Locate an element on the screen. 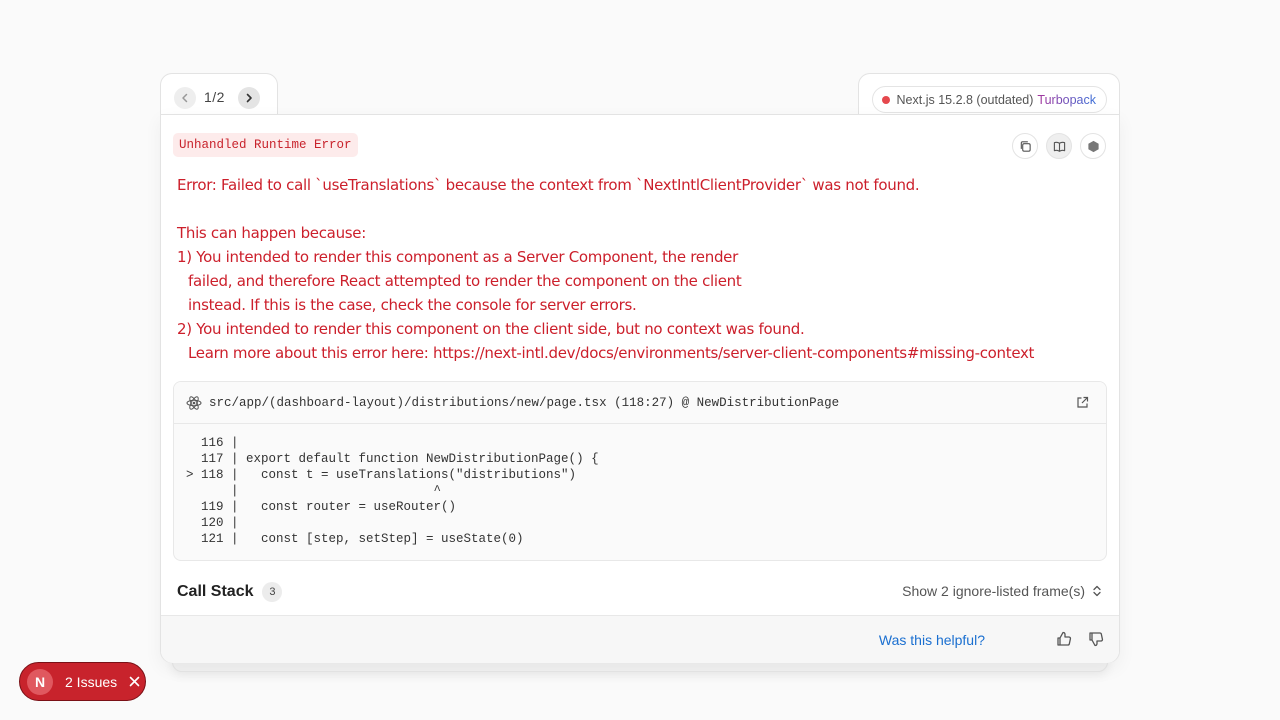 This screenshot has height=720, width=1280. node-inspector-button is located at coordinates (1093, 146).